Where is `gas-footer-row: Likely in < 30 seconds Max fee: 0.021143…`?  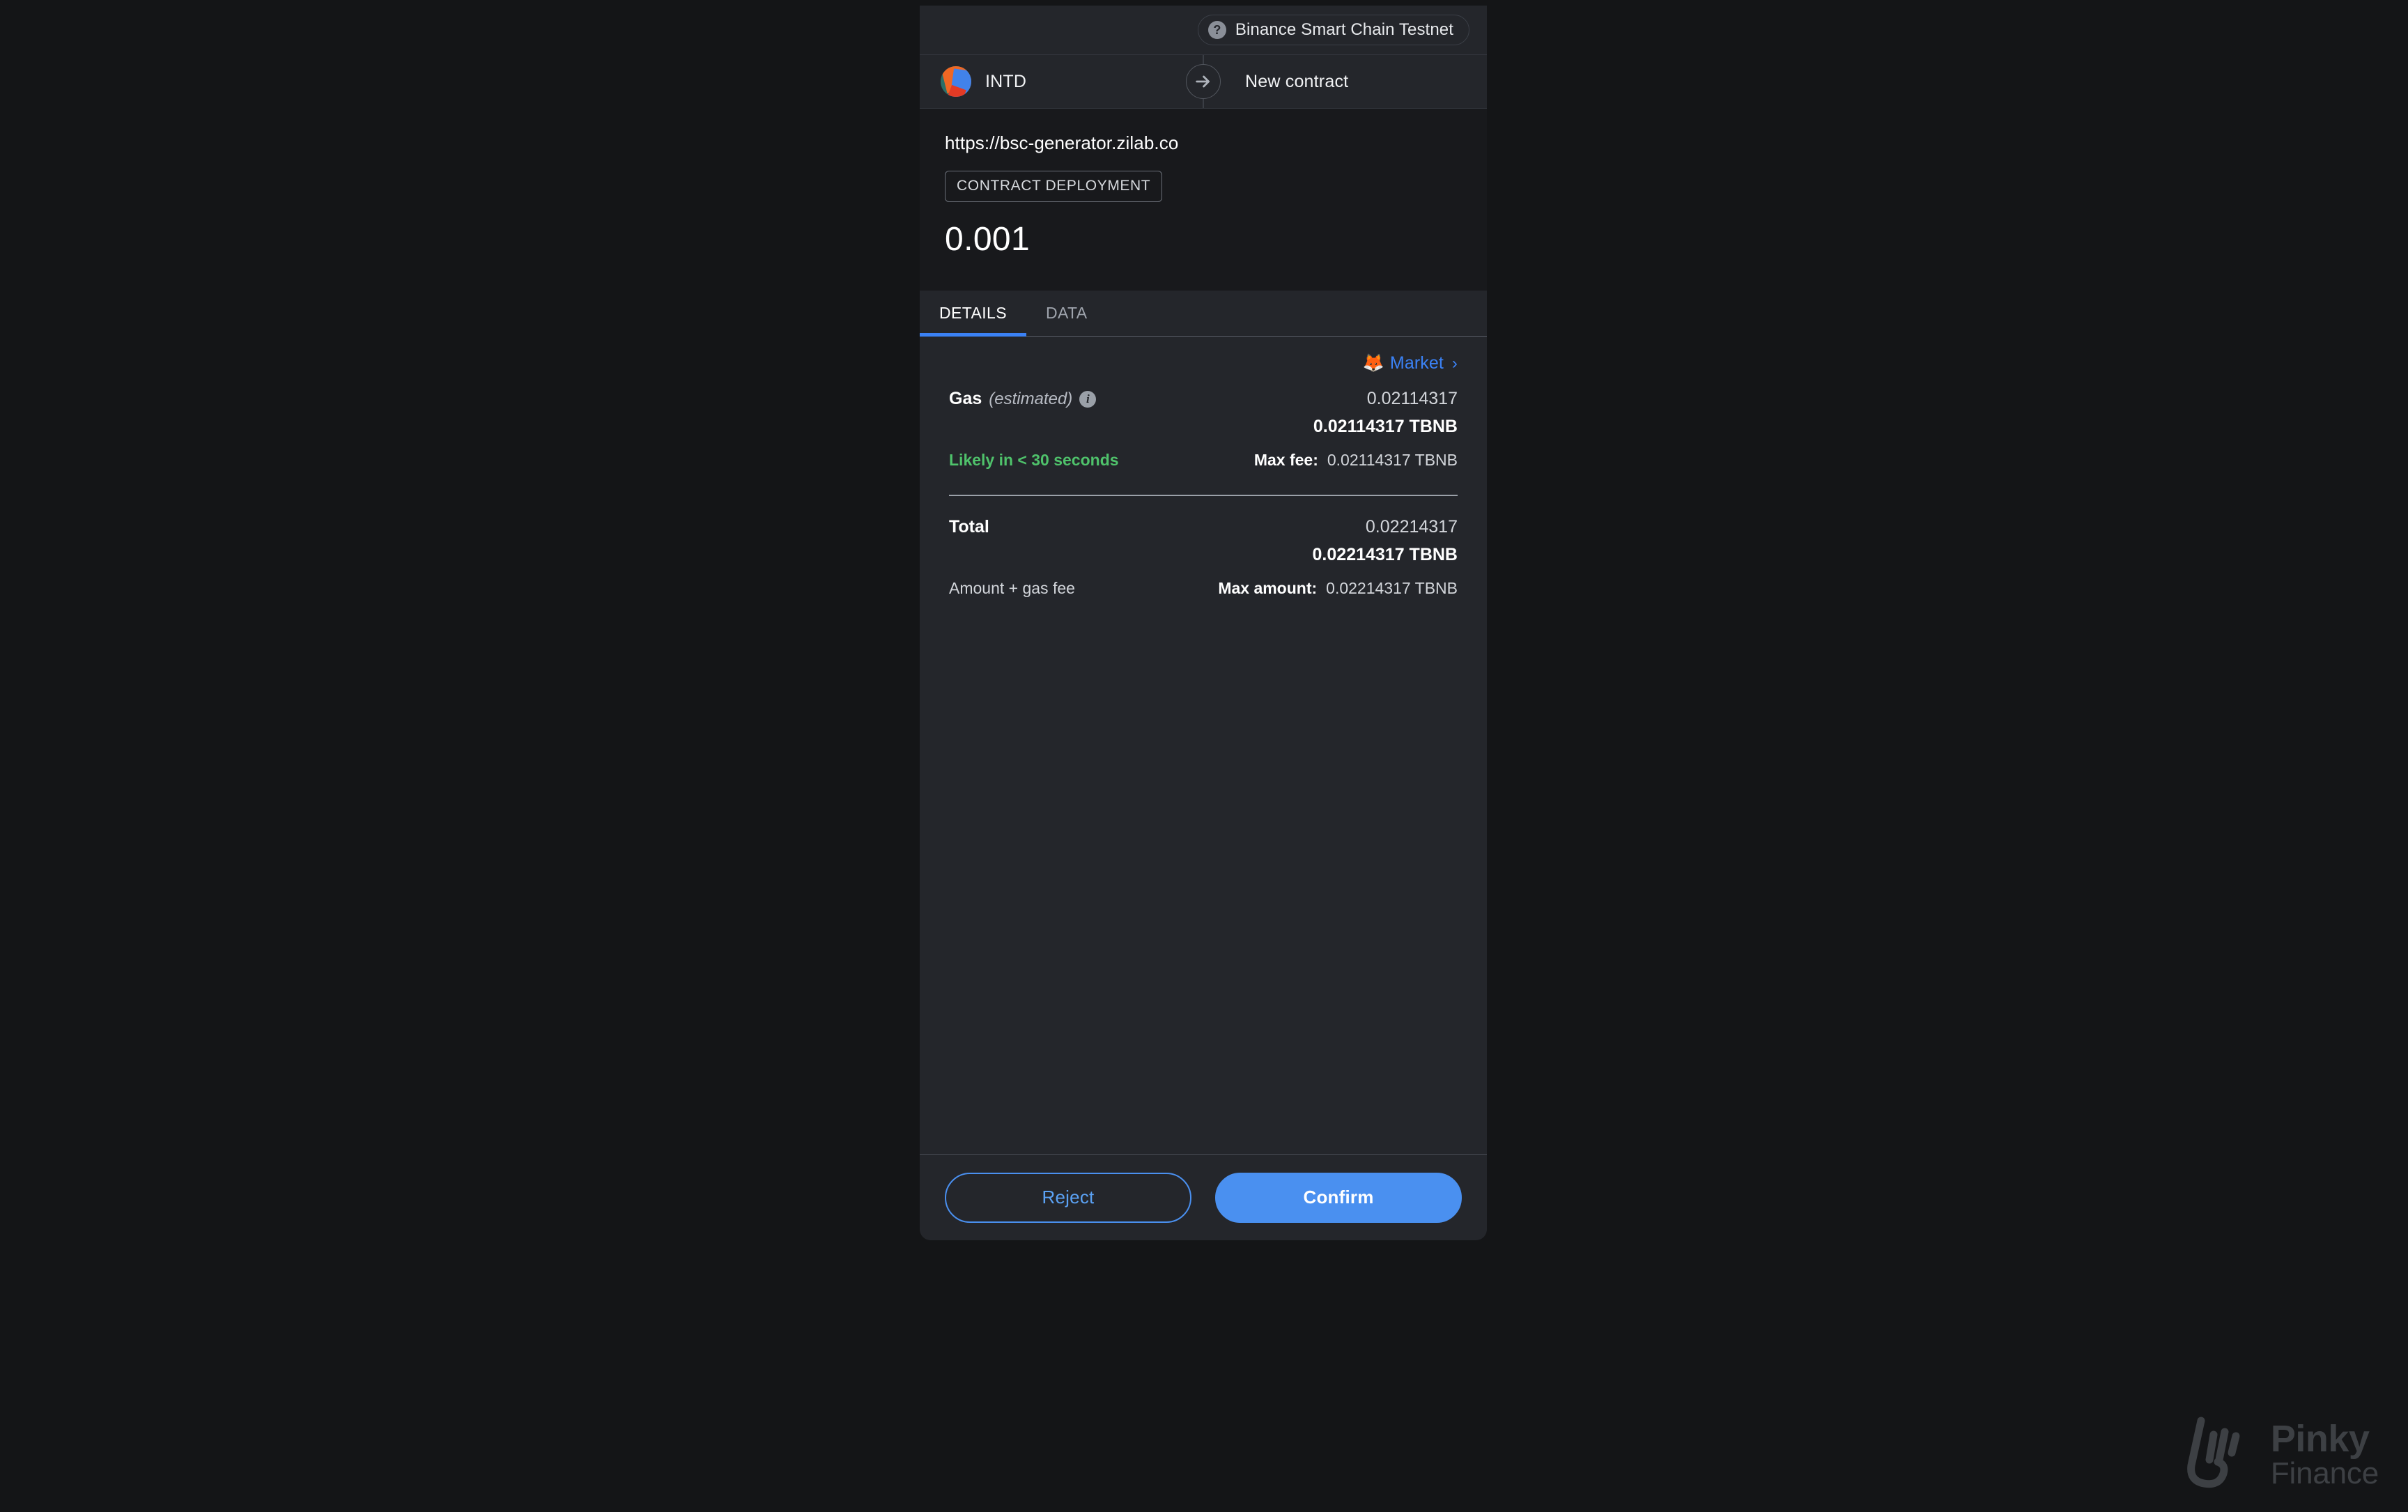
gas-footer-row: Likely in < 30 seconds Max fee: 0.021143… is located at coordinates (1204, 460).